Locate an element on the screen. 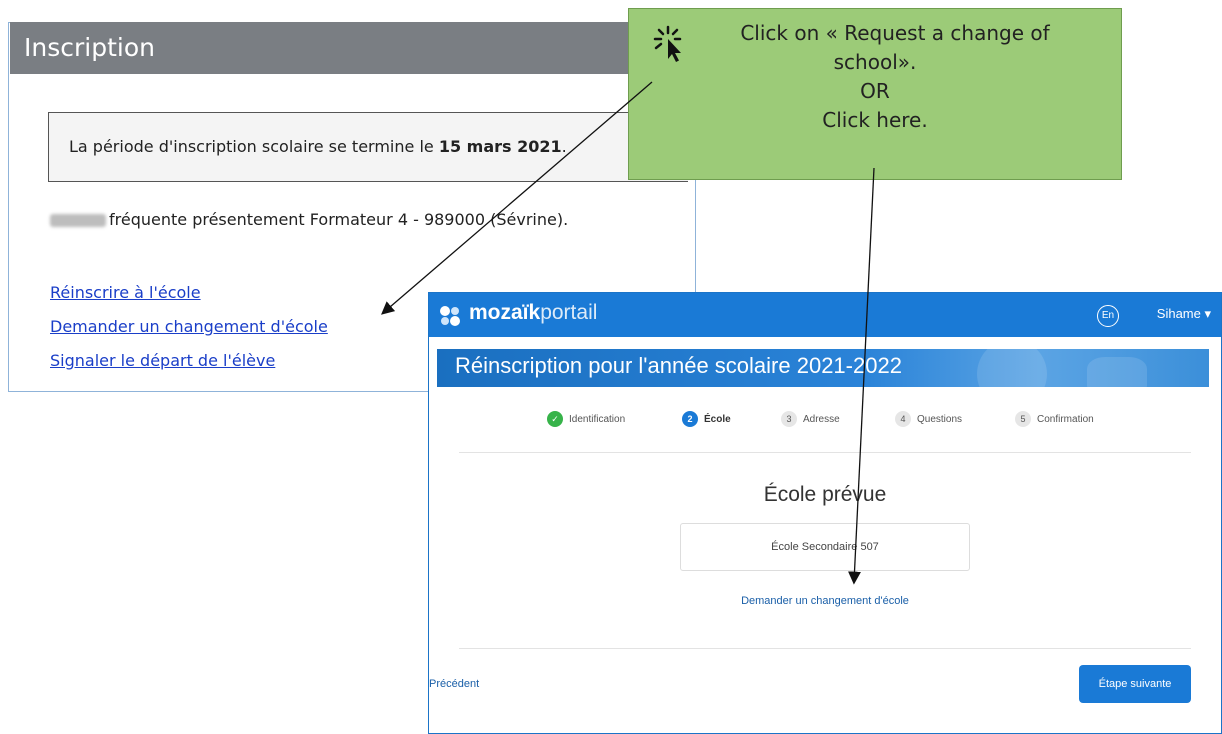 This screenshot has height=734, width=1222. blurred-student-name is located at coordinates (78, 220).